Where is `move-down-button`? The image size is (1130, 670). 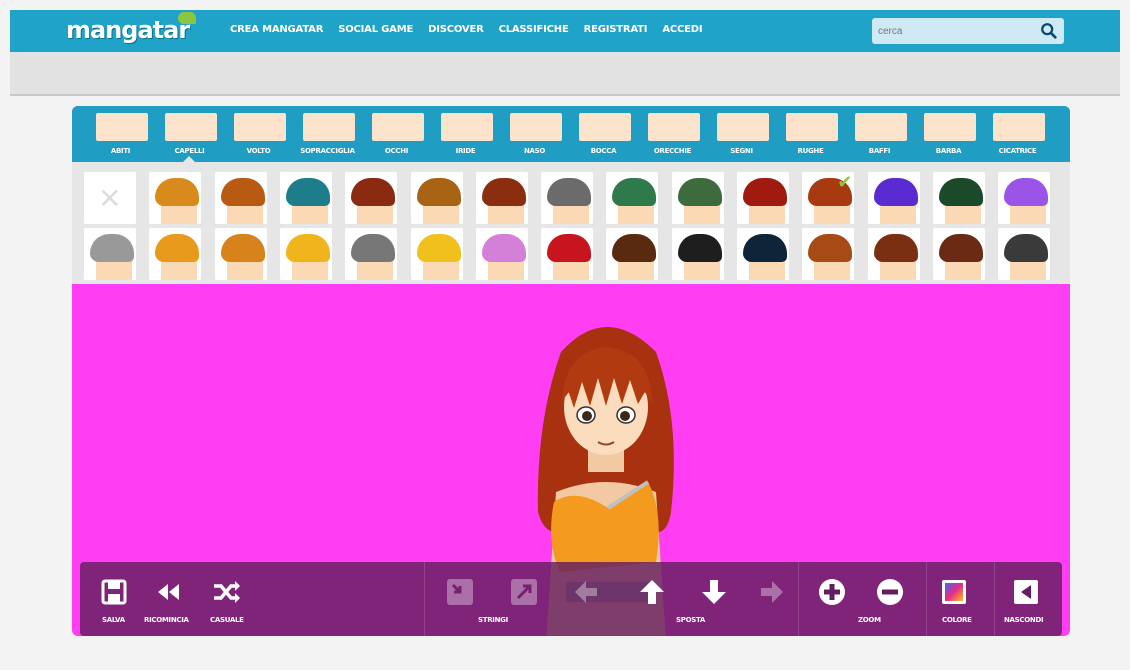 move-down-button is located at coordinates (714, 592).